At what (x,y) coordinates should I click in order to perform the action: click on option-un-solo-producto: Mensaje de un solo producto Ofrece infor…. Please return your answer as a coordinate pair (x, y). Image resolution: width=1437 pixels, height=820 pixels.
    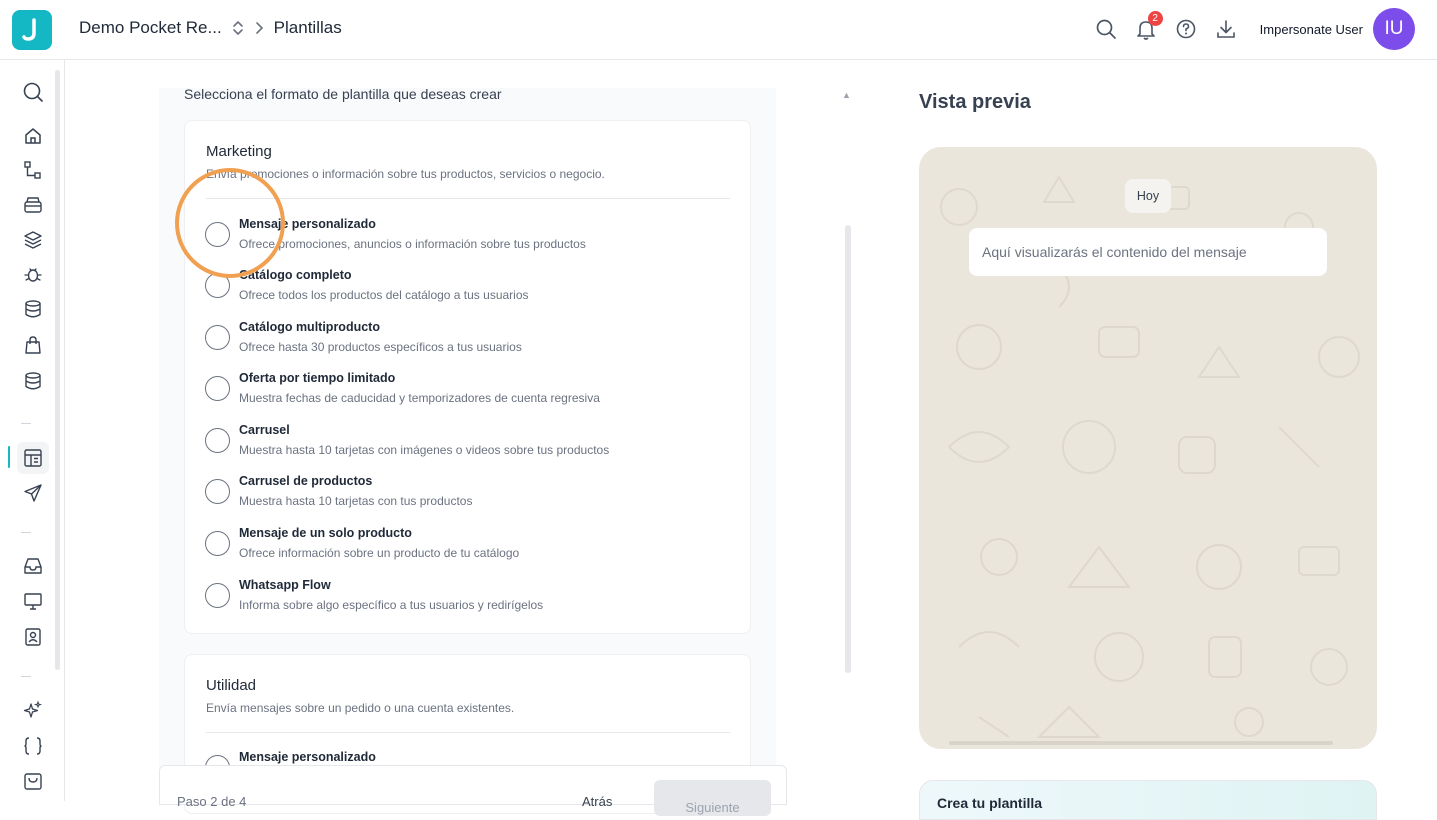
    Looking at the image, I should click on (465, 548).